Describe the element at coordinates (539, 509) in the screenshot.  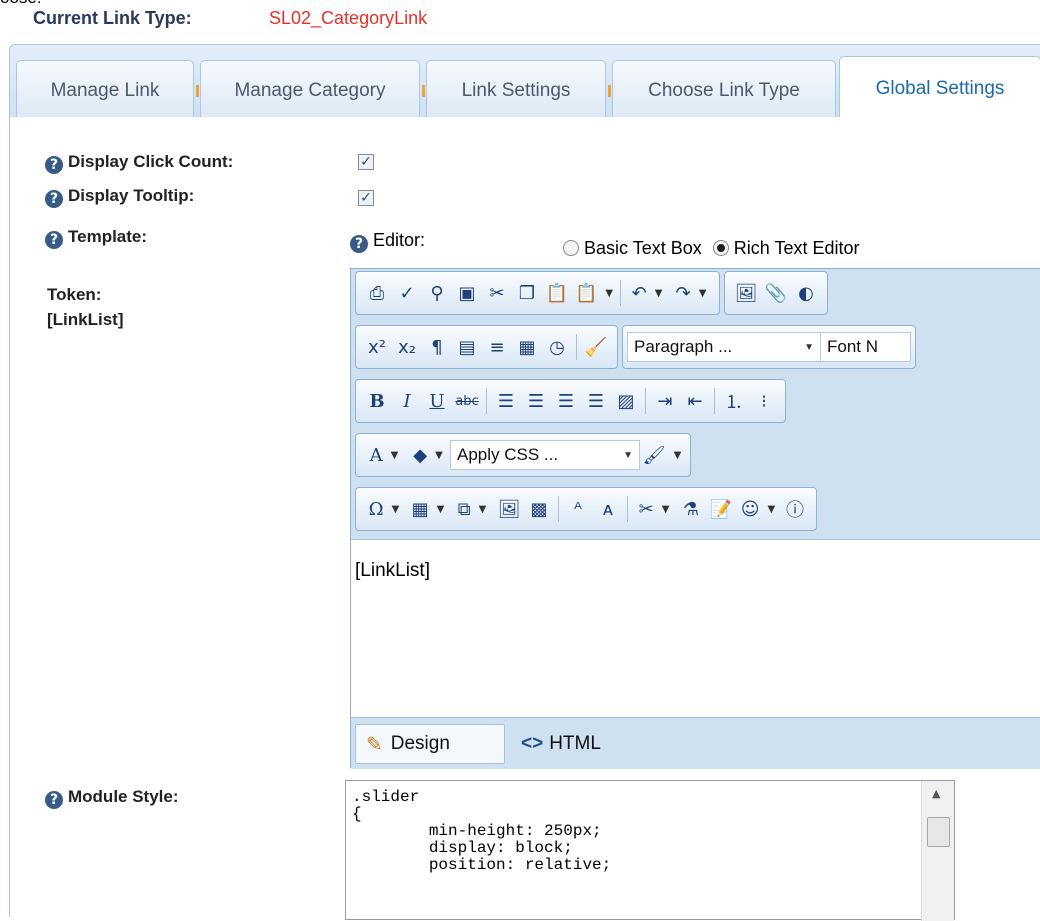
I see `image-properties-icon: ▩` at that location.